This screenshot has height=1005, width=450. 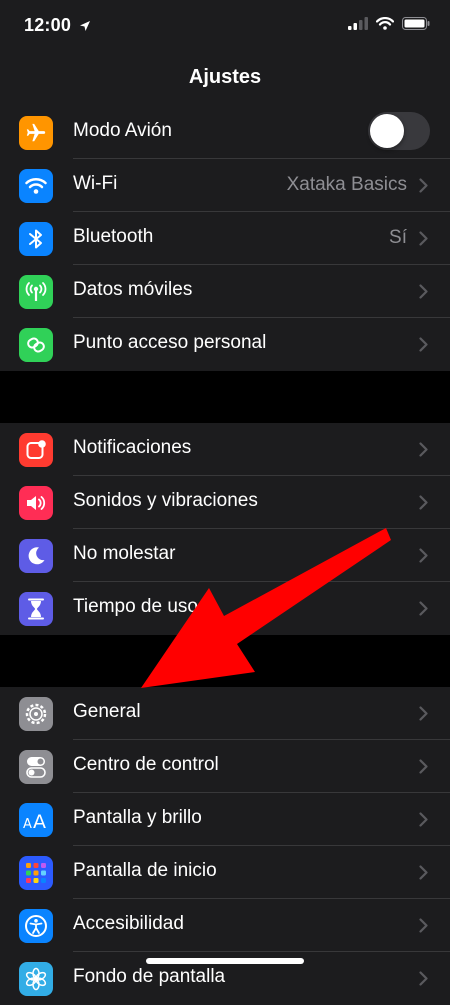 I want to click on accessibility-icon, so click(x=36, y=926).